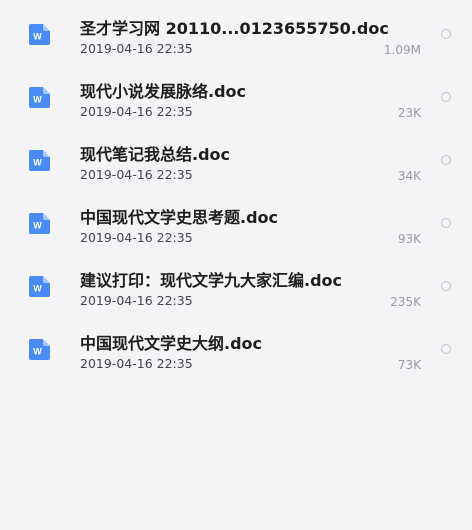 The image size is (472, 530). Describe the element at coordinates (402, 50) in the screenshot. I see `file-size: 1.09M` at that location.